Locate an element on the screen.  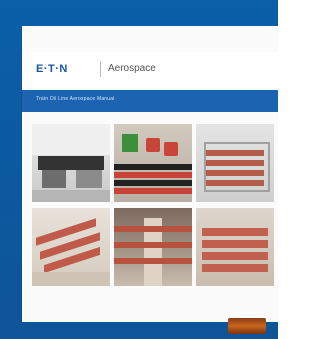
cabin-interior-photo is located at coordinates (153, 247).